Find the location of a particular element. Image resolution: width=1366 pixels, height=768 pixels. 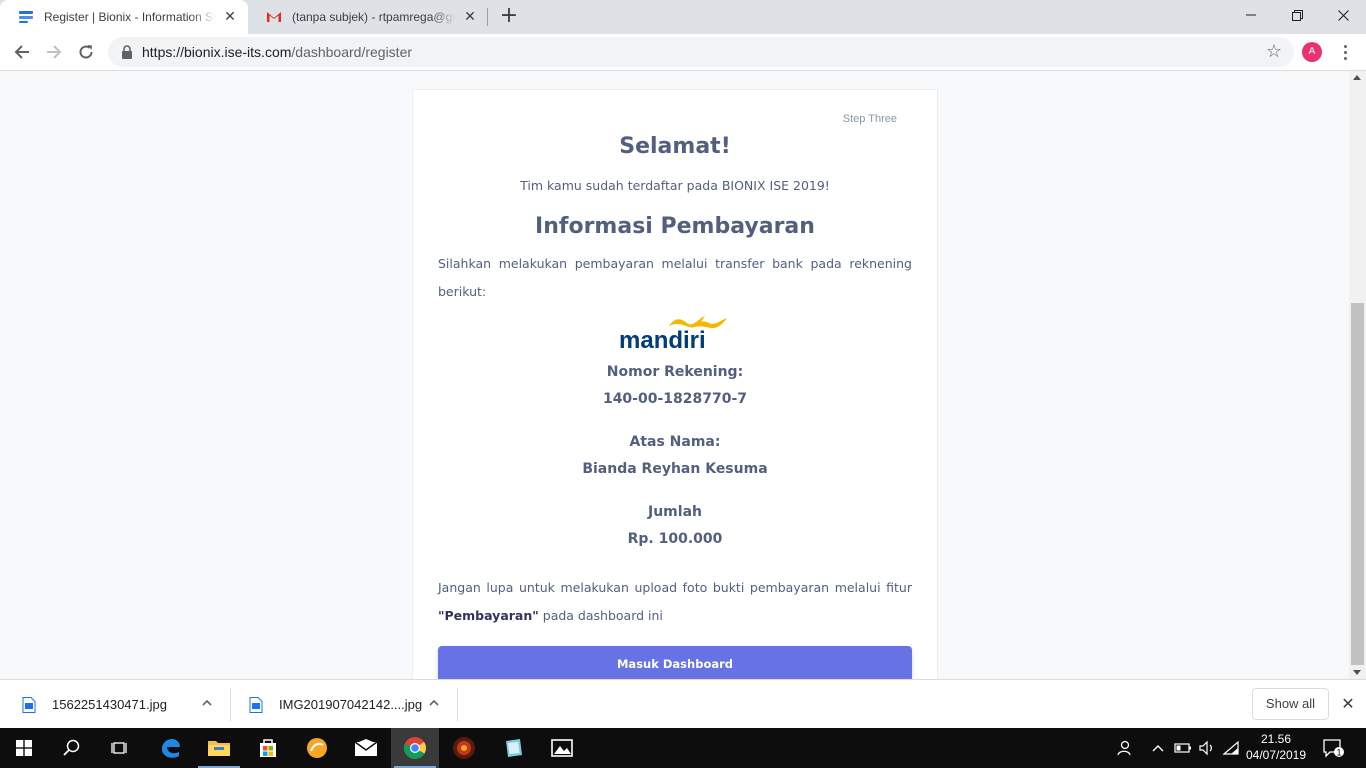

reload-icon is located at coordinates (86, 52).